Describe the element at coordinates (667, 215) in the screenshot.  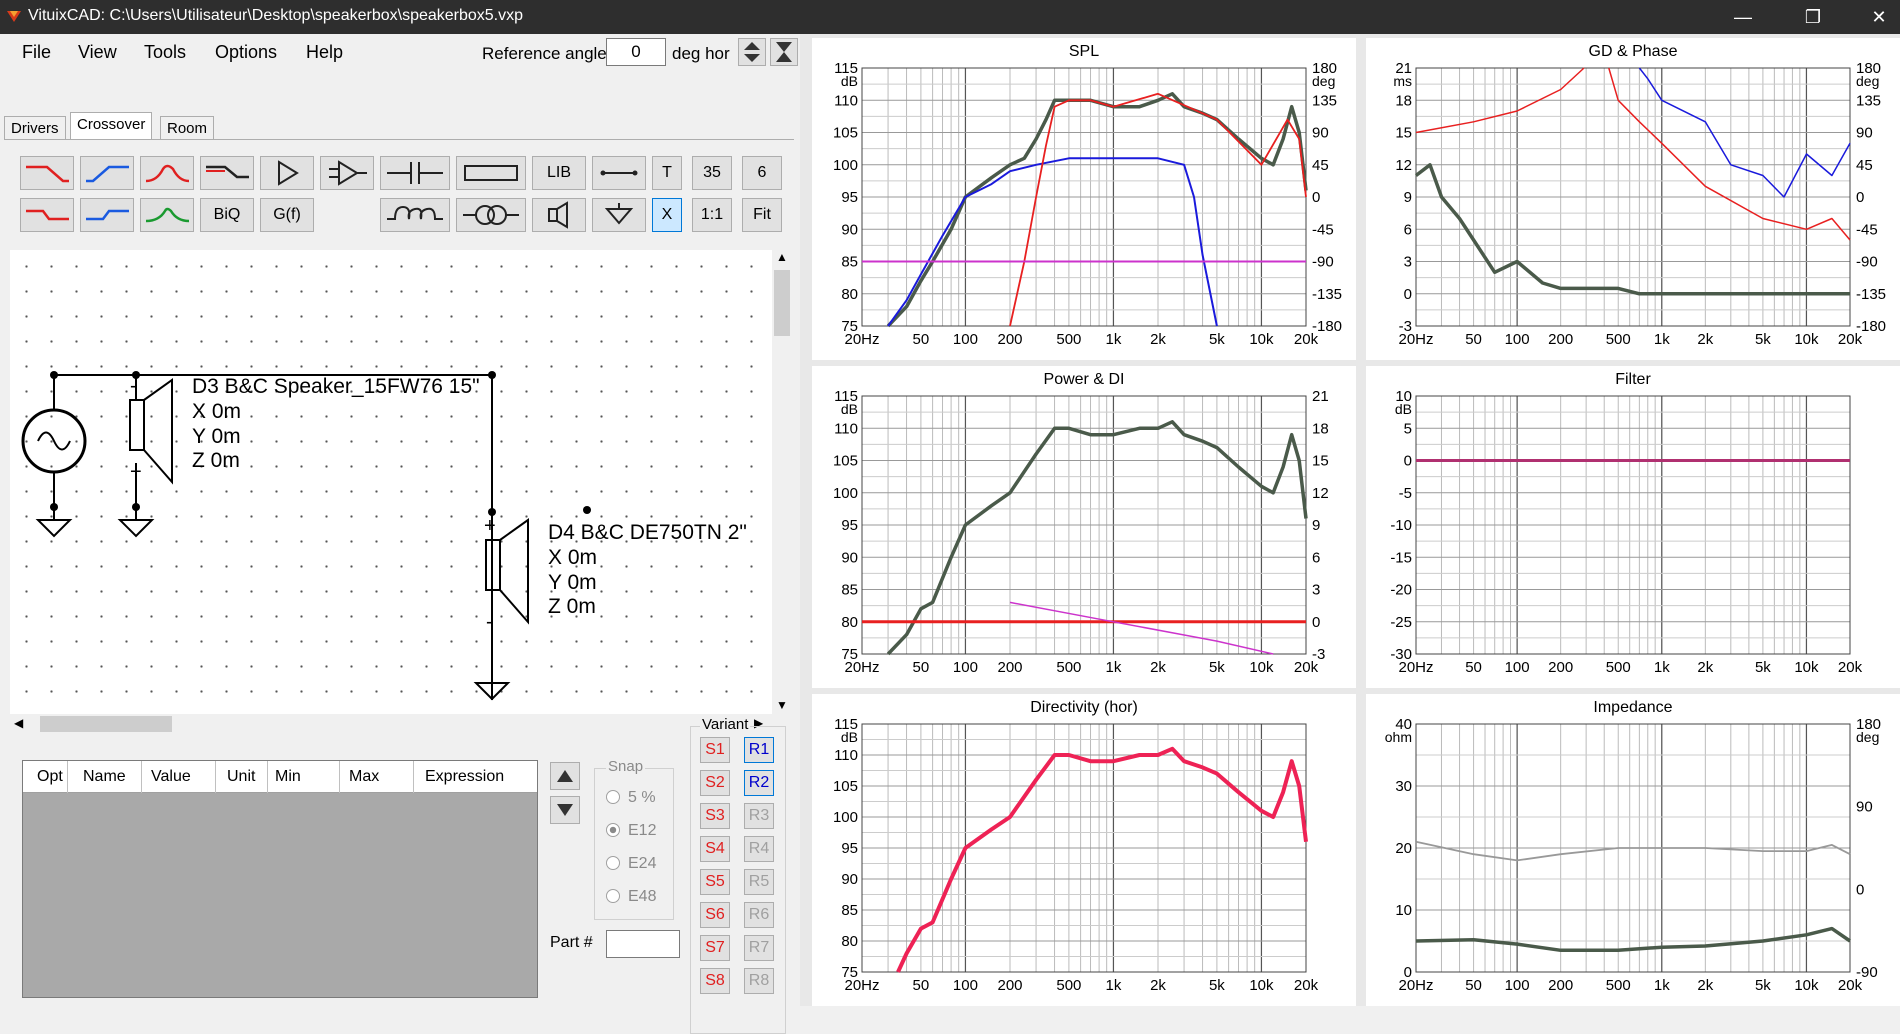
I see `x-button: X` at that location.